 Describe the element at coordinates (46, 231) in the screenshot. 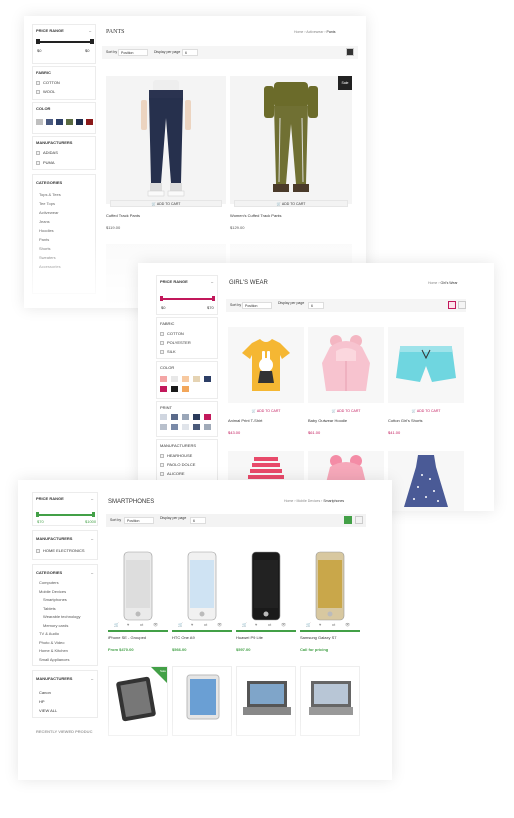

I see `category-item: Hoodies` at that location.